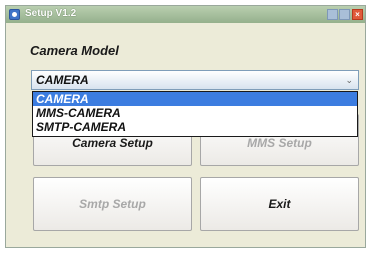 The height and width of the screenshot is (253, 377). I want to click on window-title: Setup V1.2, so click(51, 13).